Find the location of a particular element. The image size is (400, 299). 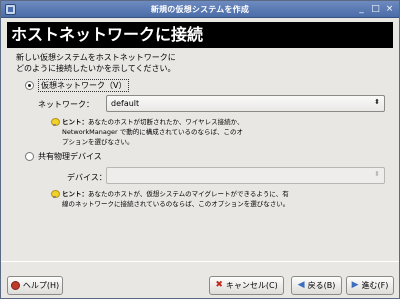

window-title: 新規の仮想システムを作成 is located at coordinates (200, 9).